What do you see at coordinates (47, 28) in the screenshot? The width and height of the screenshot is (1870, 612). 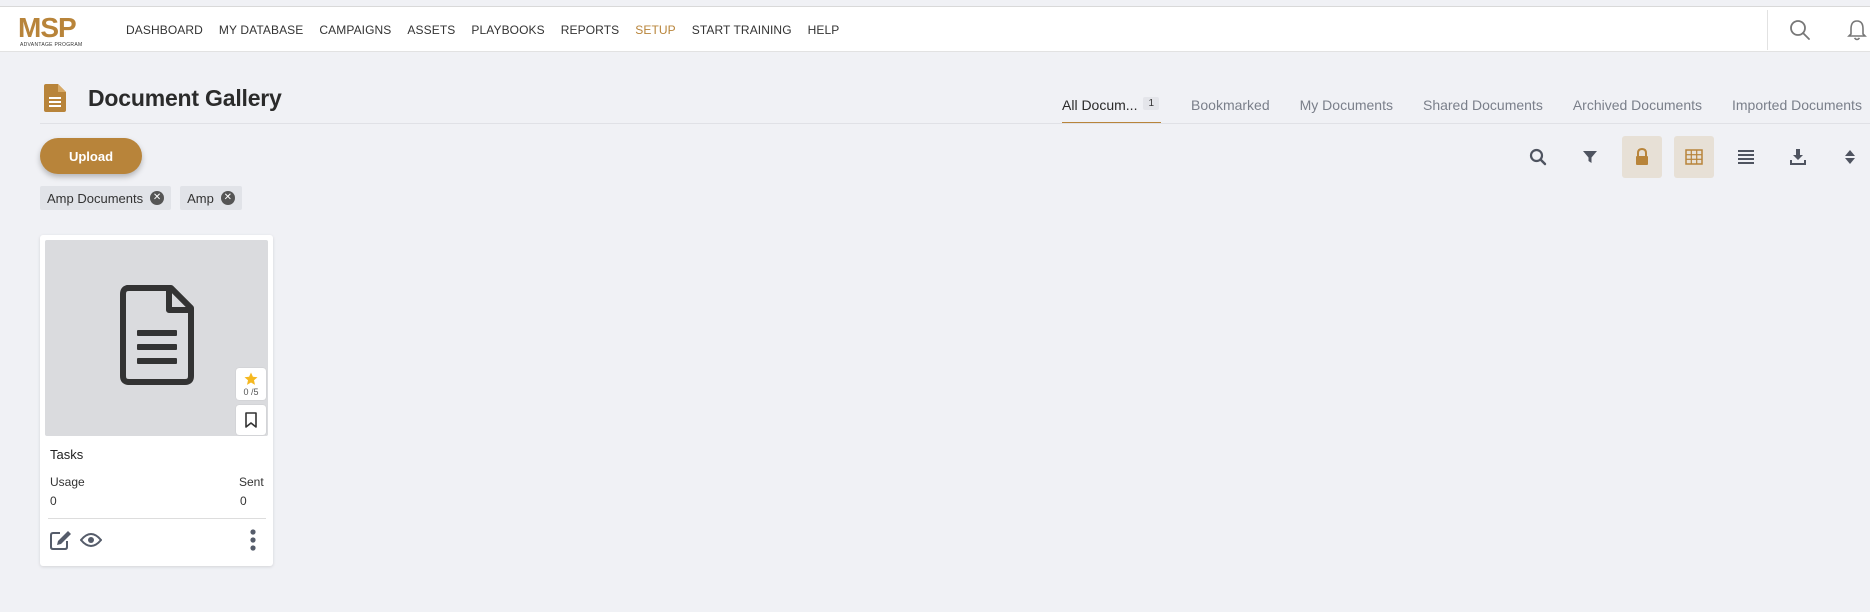 I see `svg-text: MSP` at bounding box center [47, 28].